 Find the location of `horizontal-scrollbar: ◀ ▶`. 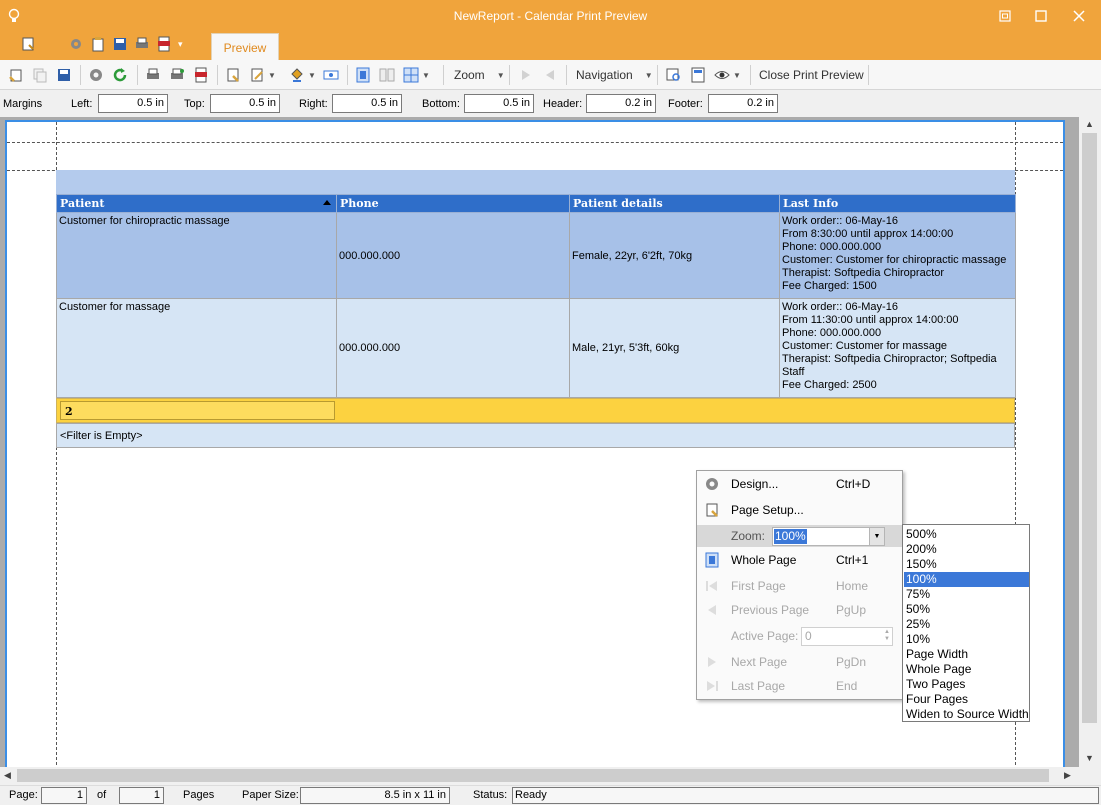

horizontal-scrollbar: ◀ ▶ is located at coordinates (539, 775).